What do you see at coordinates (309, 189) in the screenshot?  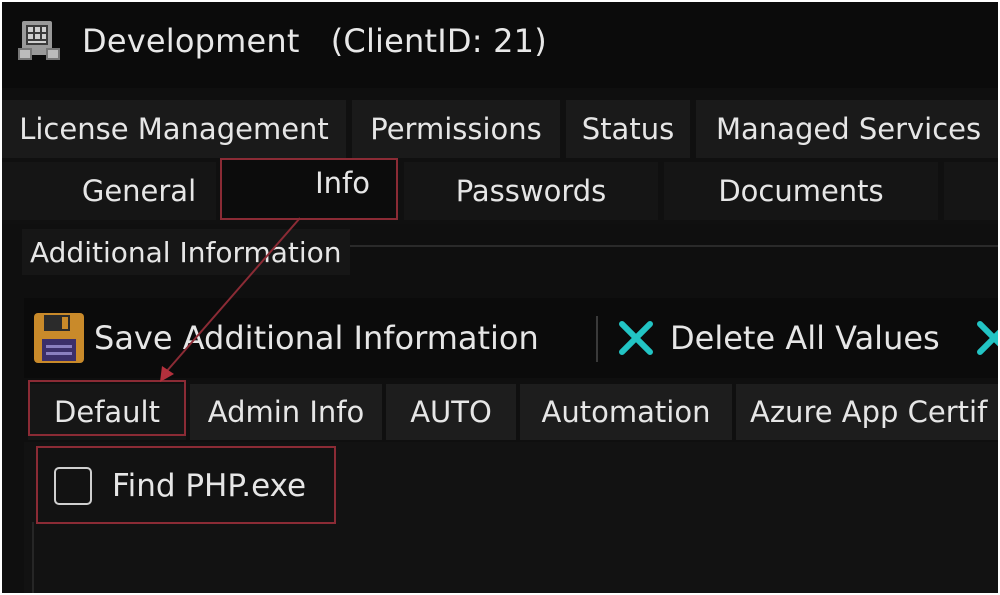 I see `highlight-info-tab` at bounding box center [309, 189].